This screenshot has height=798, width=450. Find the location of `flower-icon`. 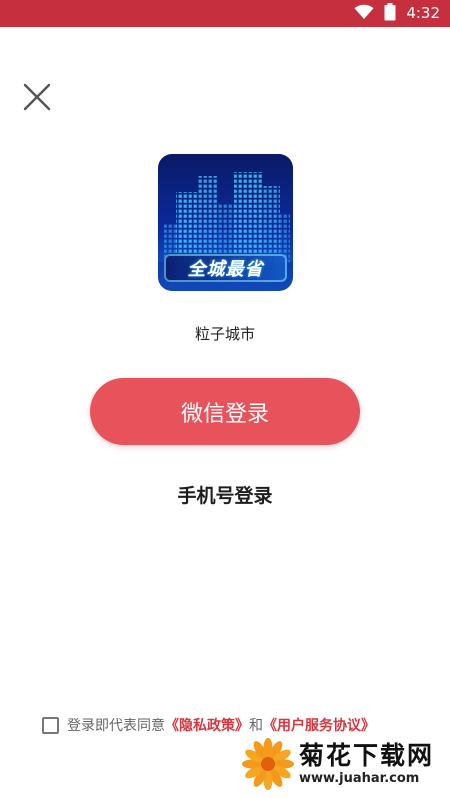

flower-icon is located at coordinates (268, 764).